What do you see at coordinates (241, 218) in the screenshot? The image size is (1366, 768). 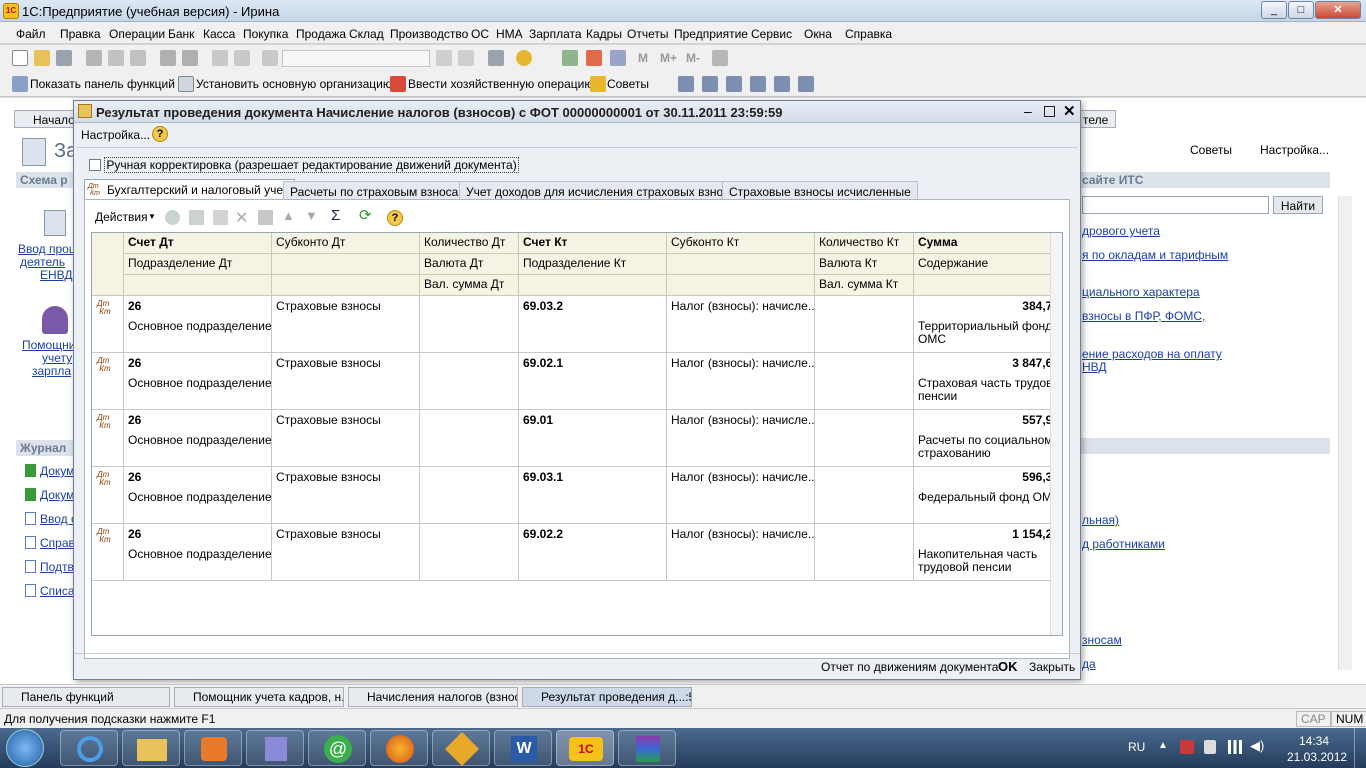 I see `delete-row-icon: ✕` at bounding box center [241, 218].